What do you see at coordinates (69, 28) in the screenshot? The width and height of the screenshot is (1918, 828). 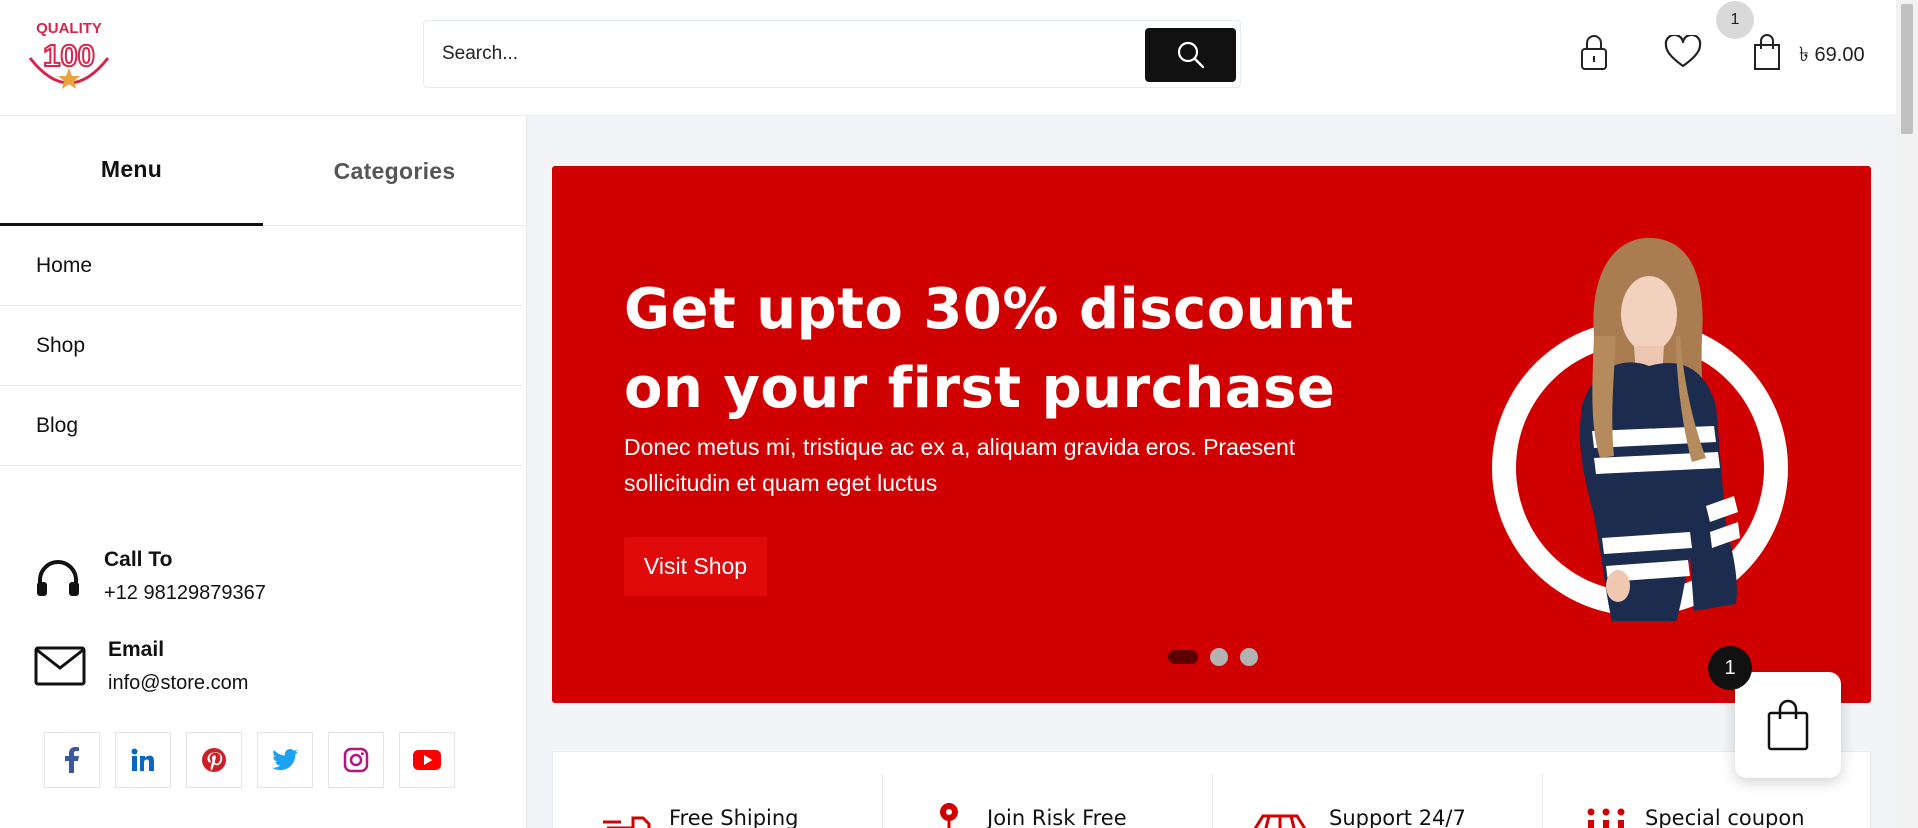 I see `svg-text: QUALITY` at bounding box center [69, 28].